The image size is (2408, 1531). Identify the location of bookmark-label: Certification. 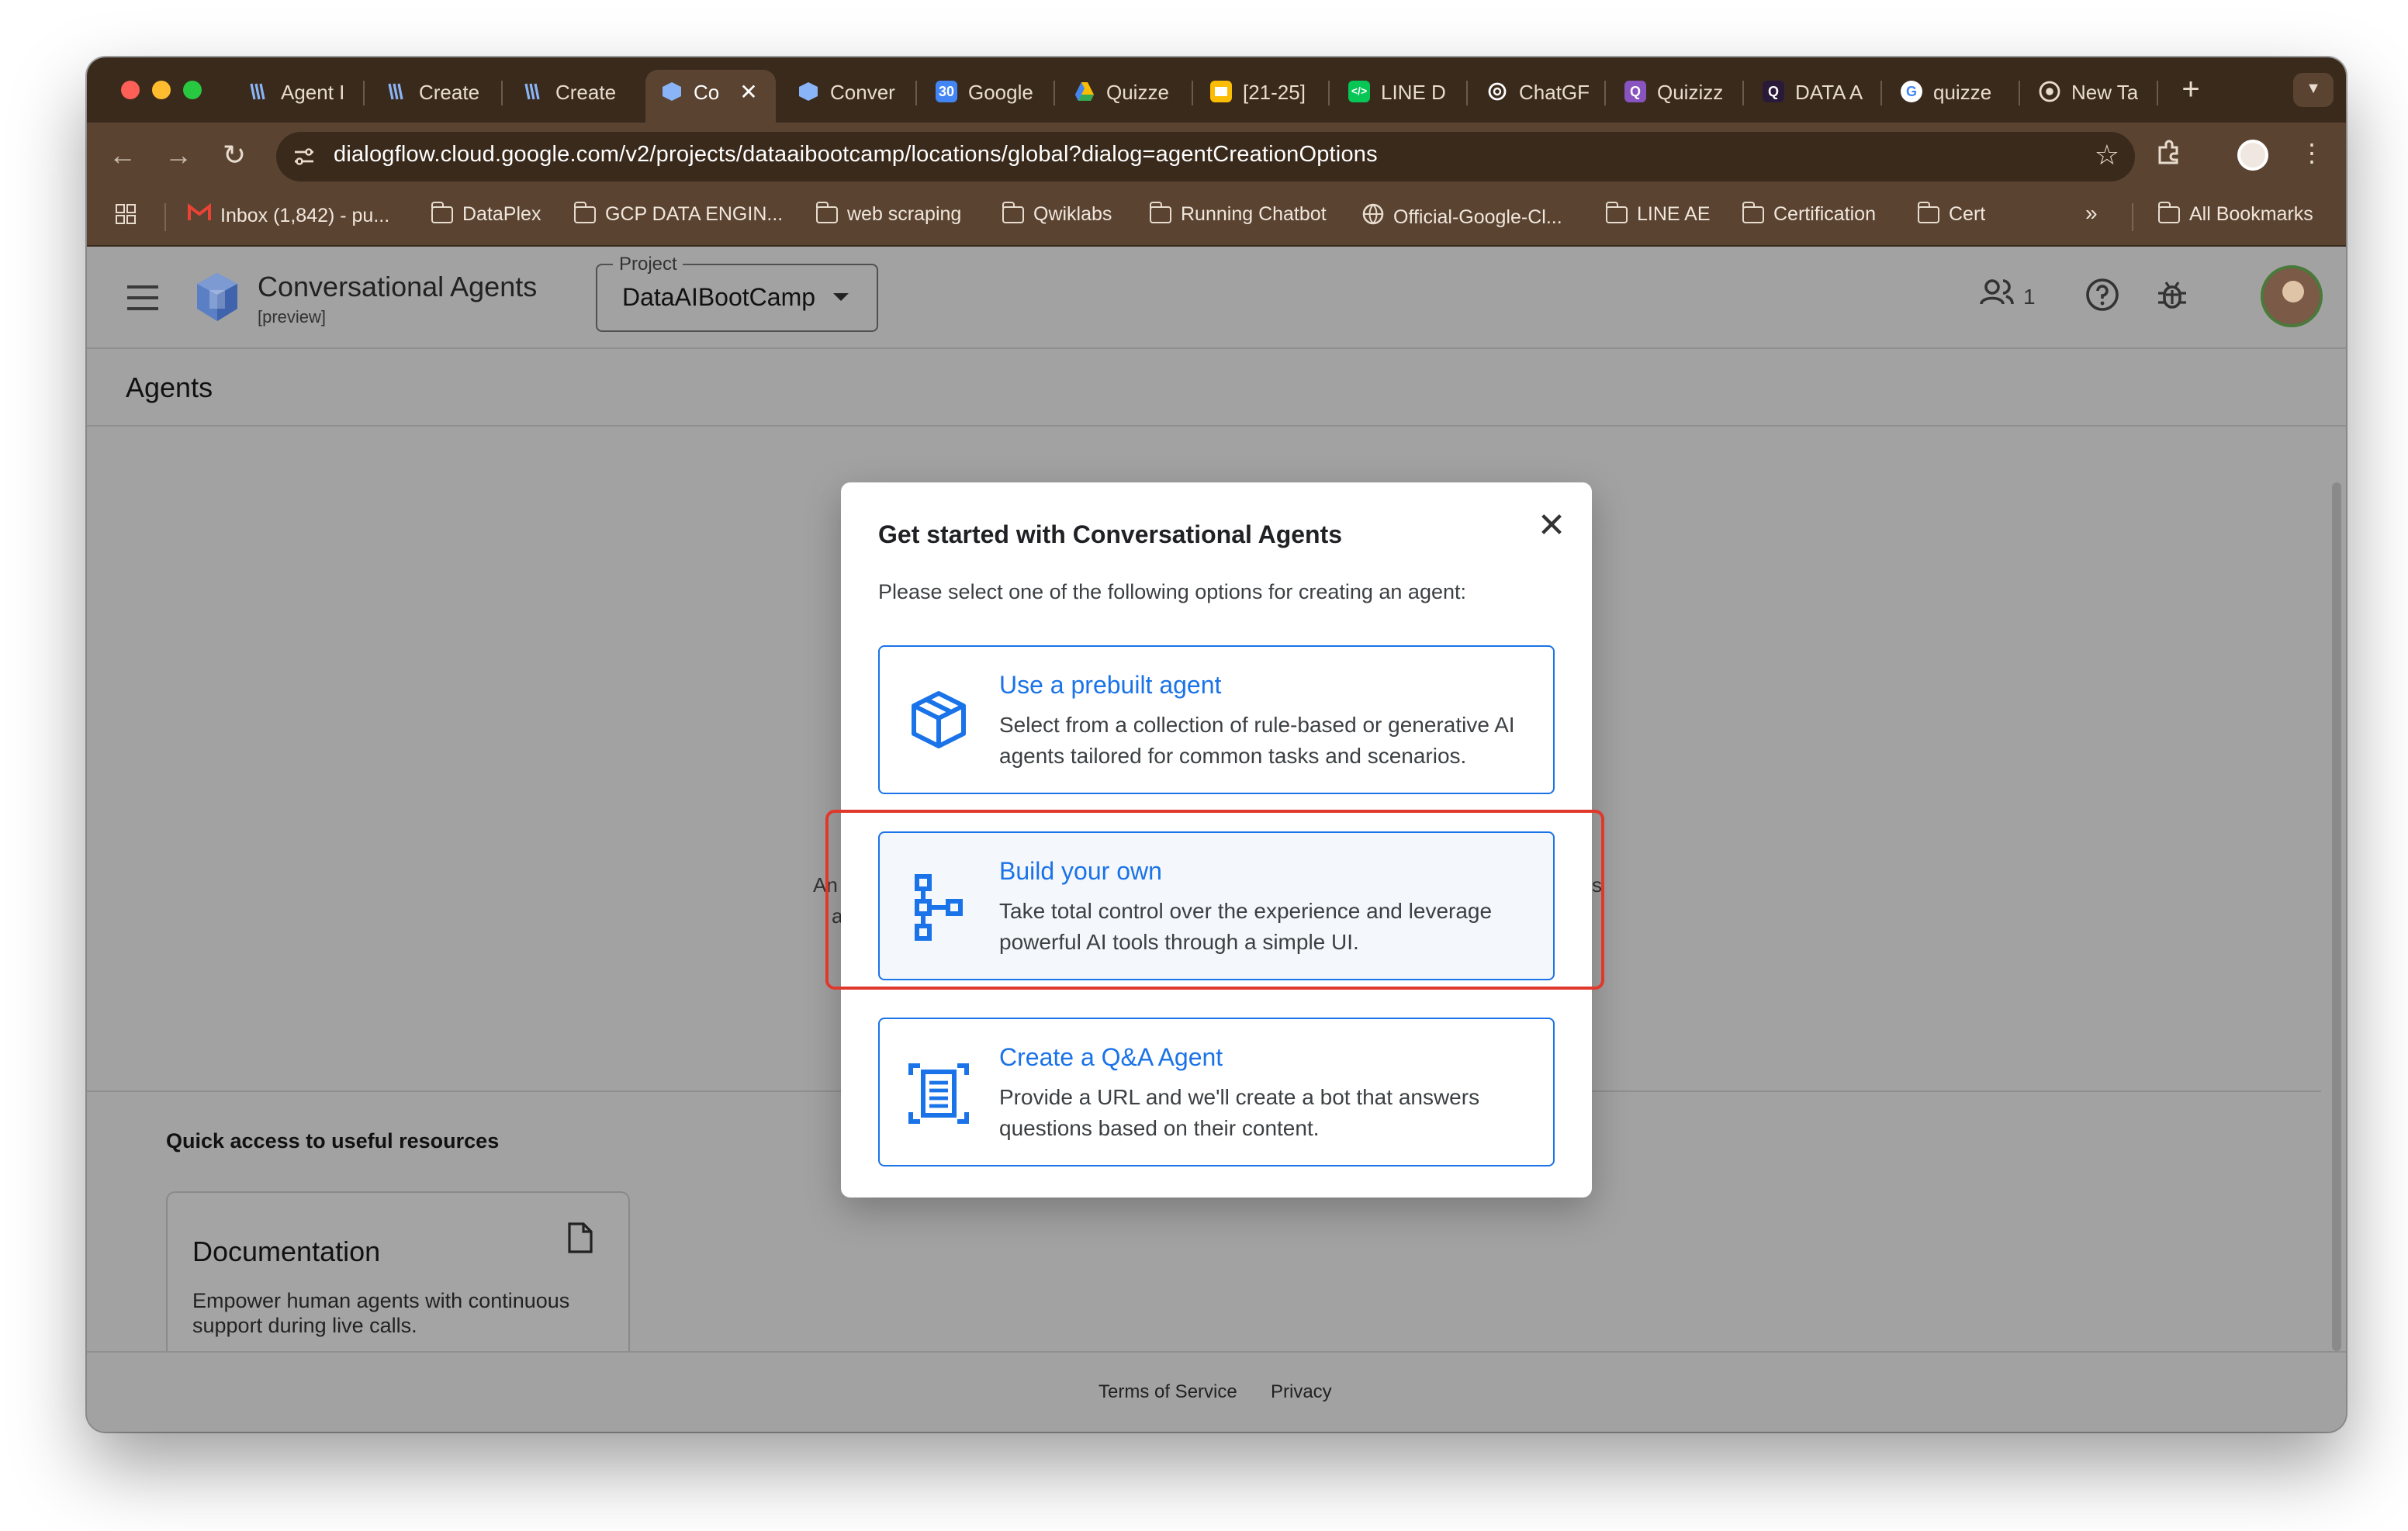
(1824, 214).